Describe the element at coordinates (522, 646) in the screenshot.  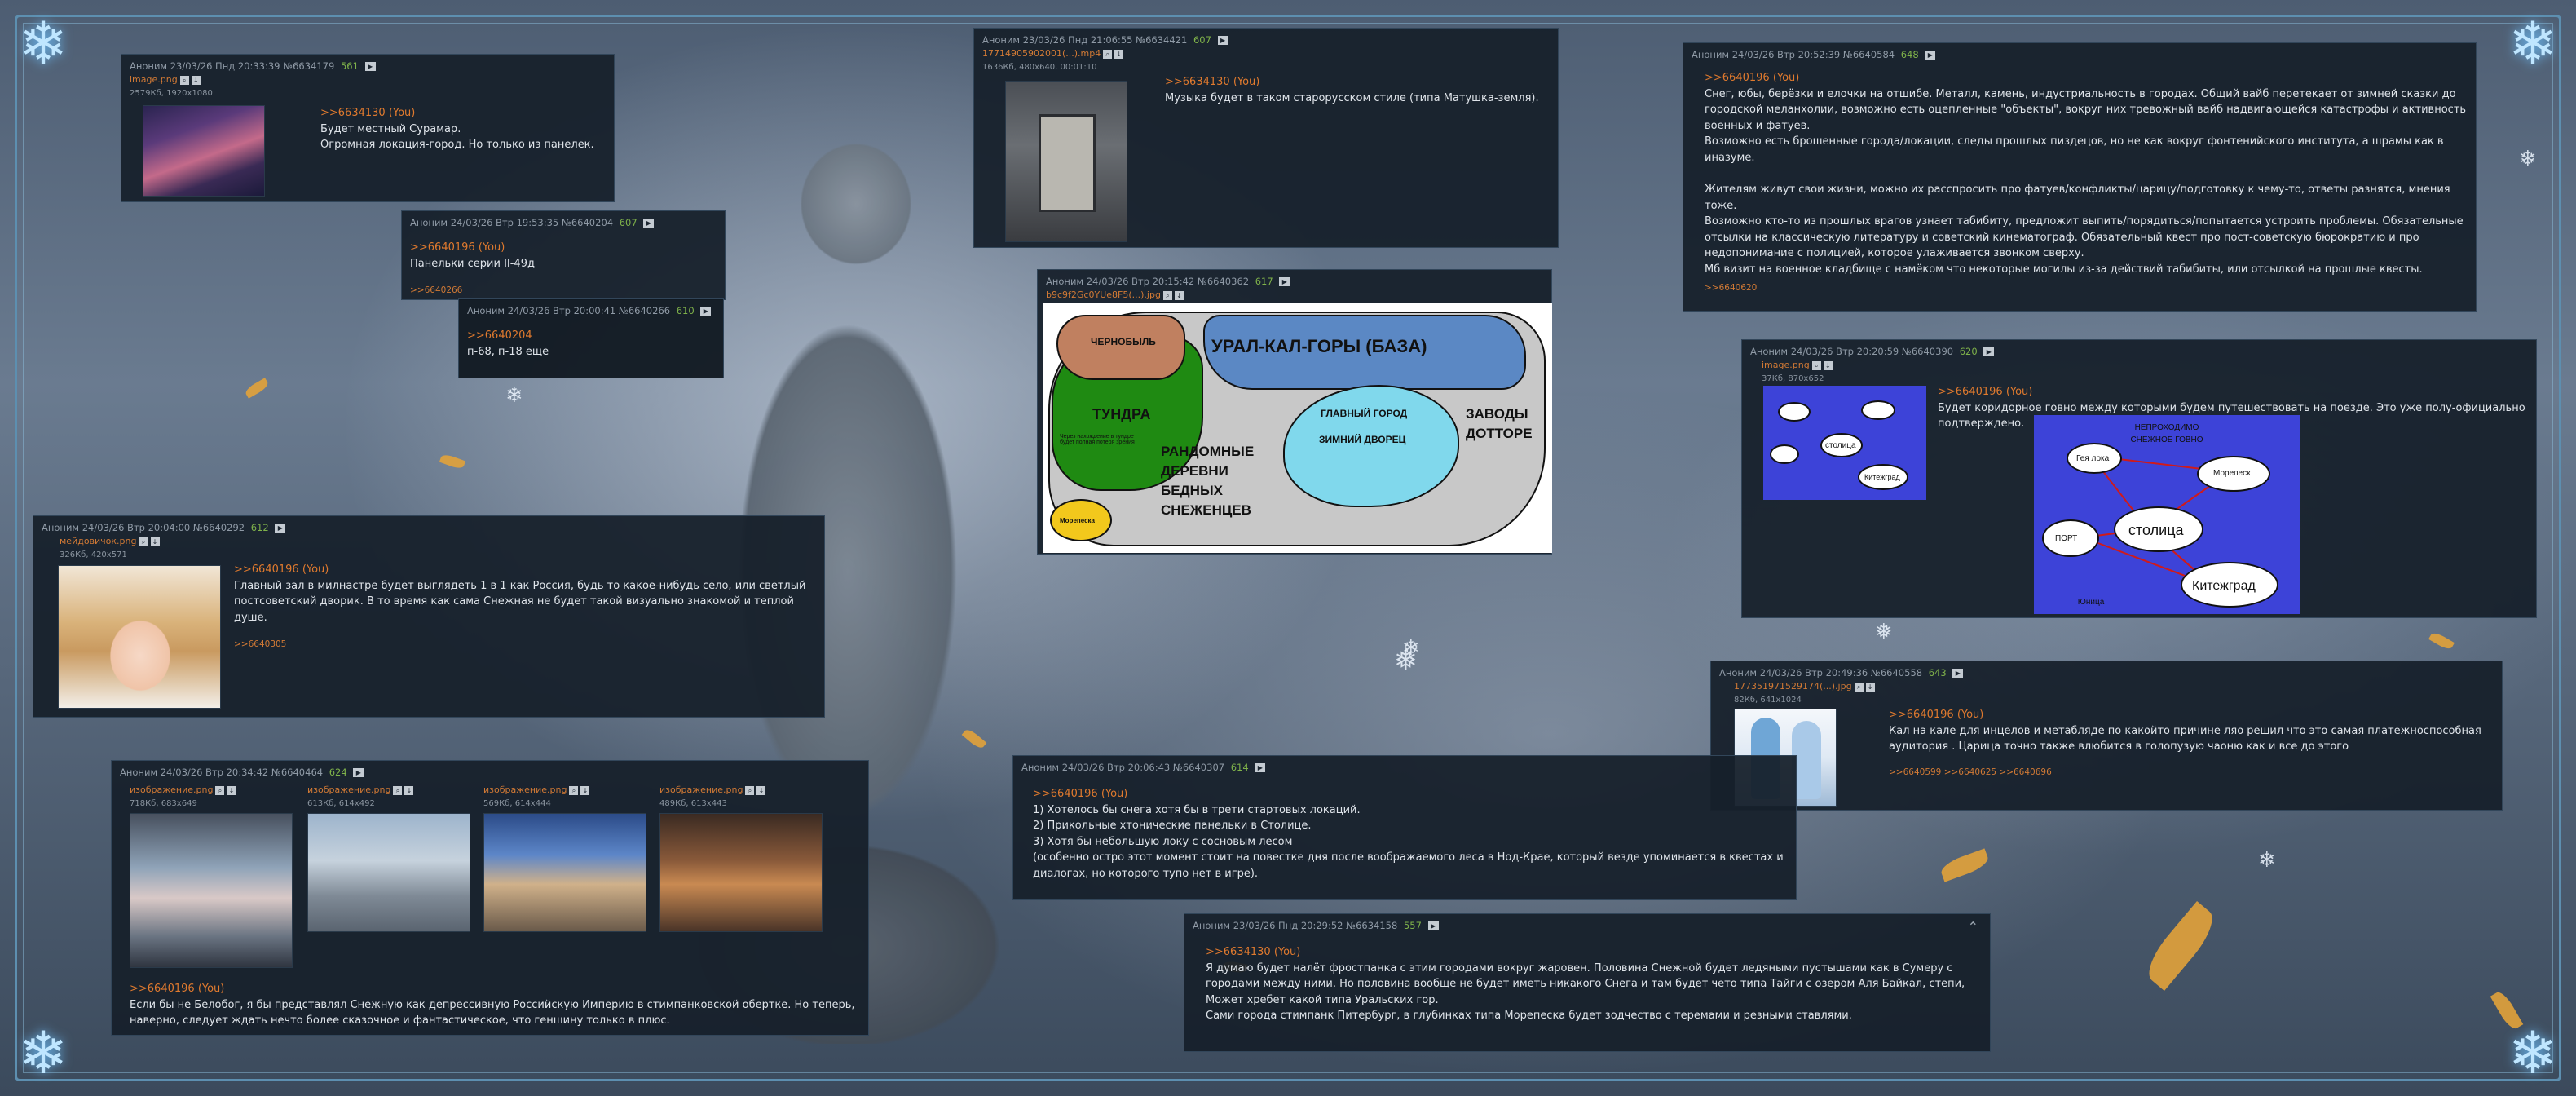
I see `backref-links: >>6640305` at that location.